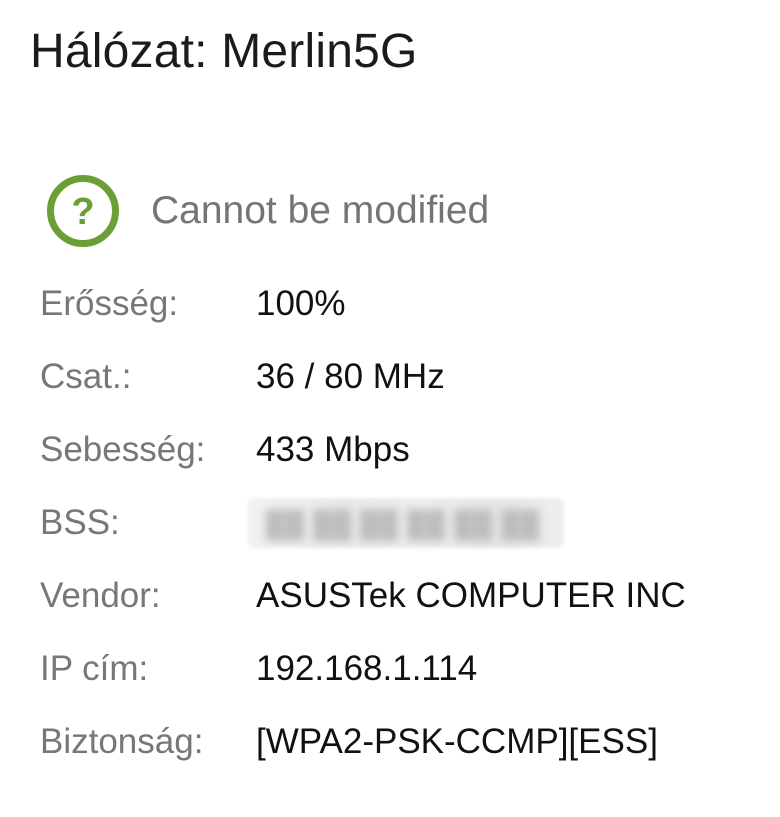  Describe the element at coordinates (320, 210) in the screenshot. I see `status-text: Cannot be modified` at that location.